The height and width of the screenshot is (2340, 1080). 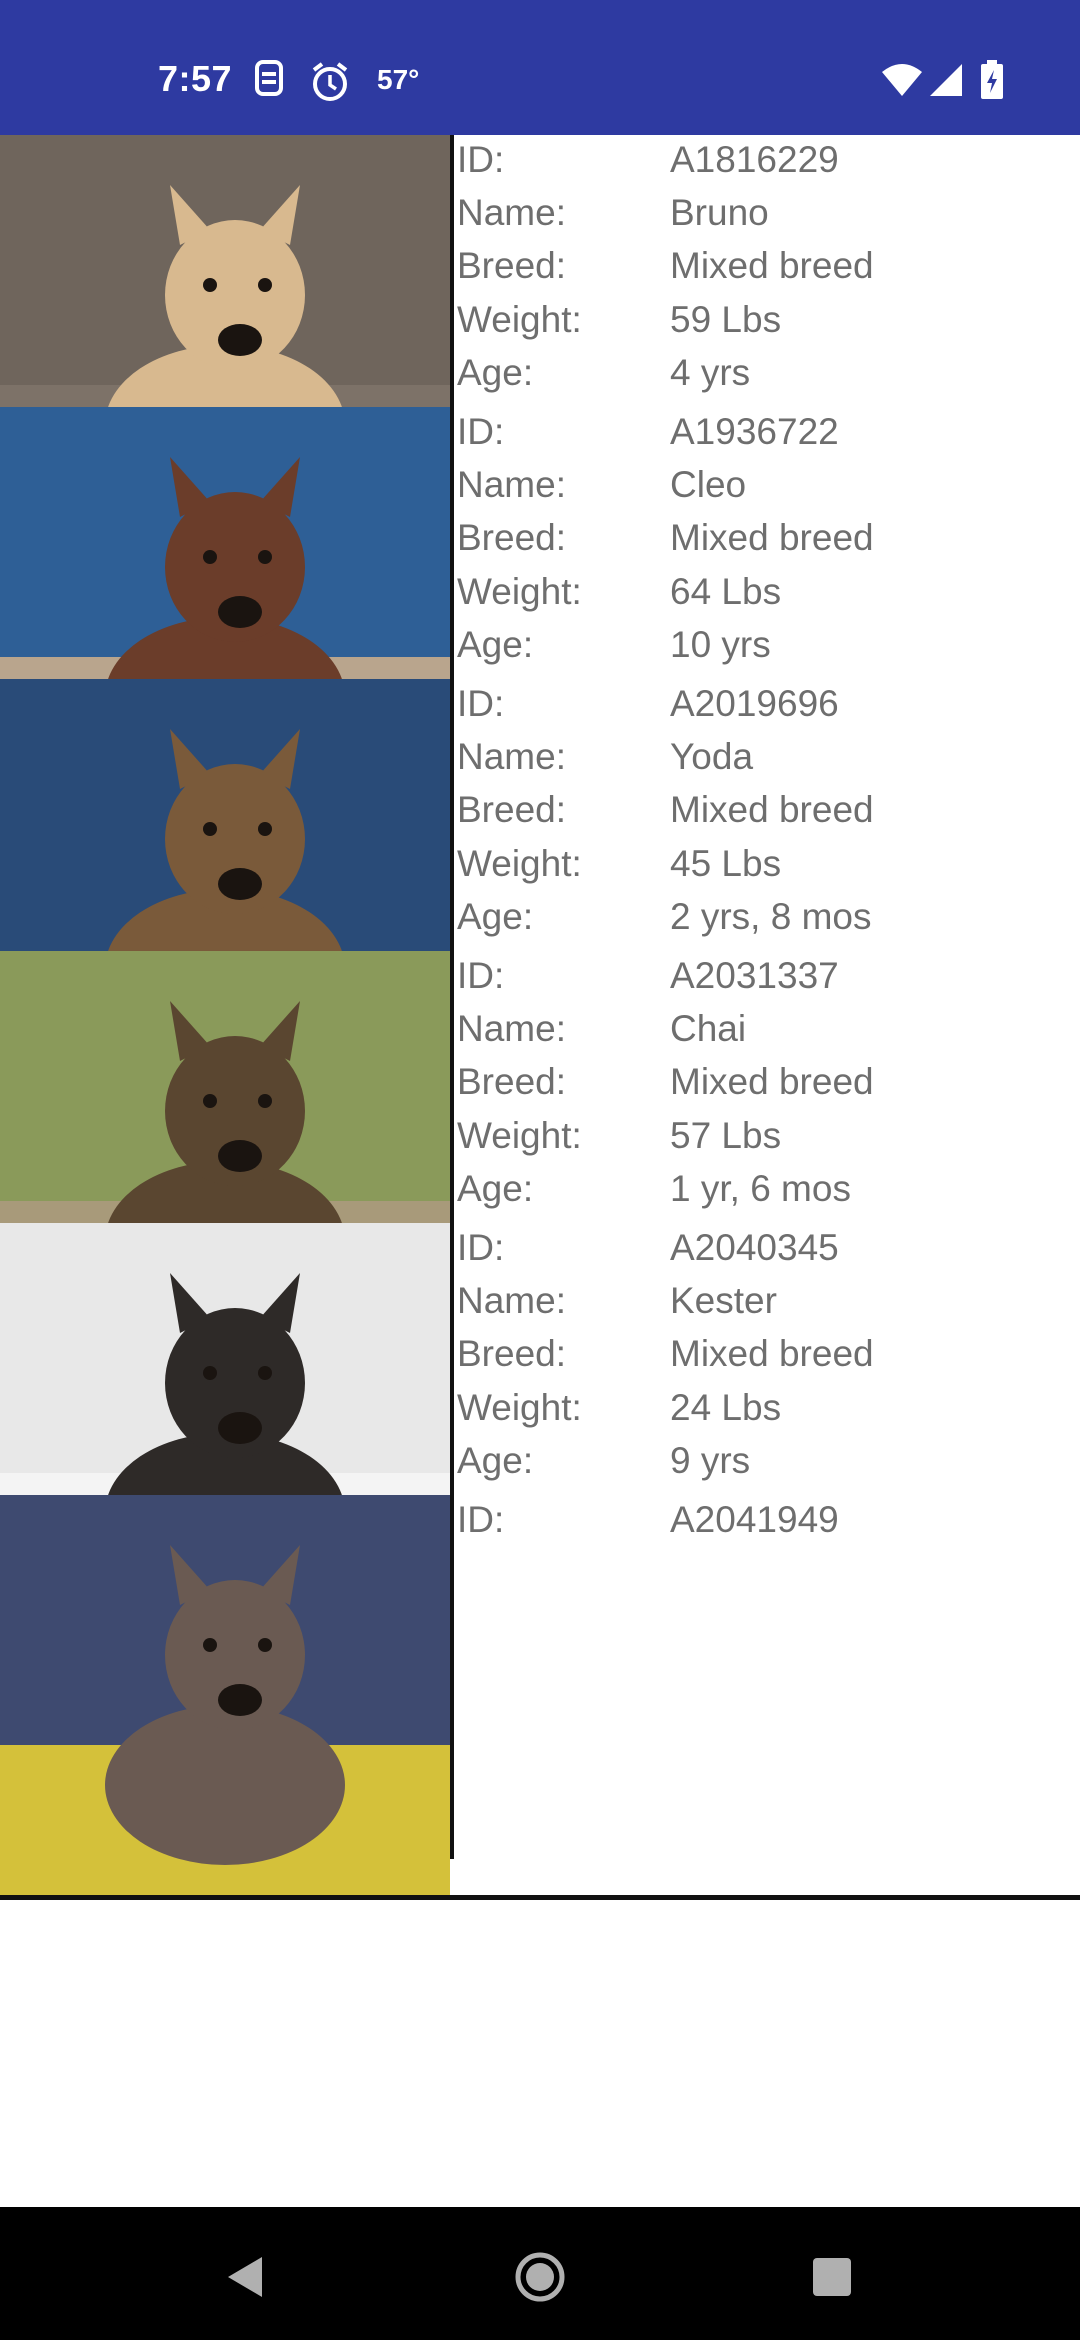 What do you see at coordinates (726, 319) in the screenshot?
I see `field-value: 59 Lbs` at bounding box center [726, 319].